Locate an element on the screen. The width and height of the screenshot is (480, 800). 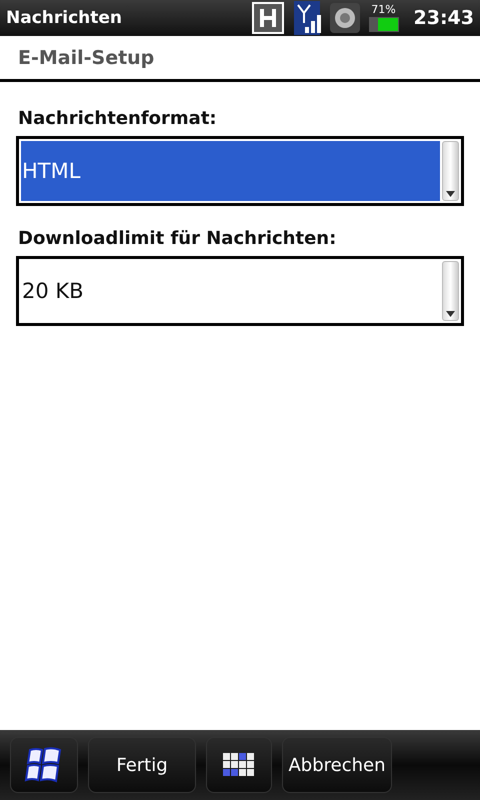
hsdpa-icon is located at coordinates (268, 18).